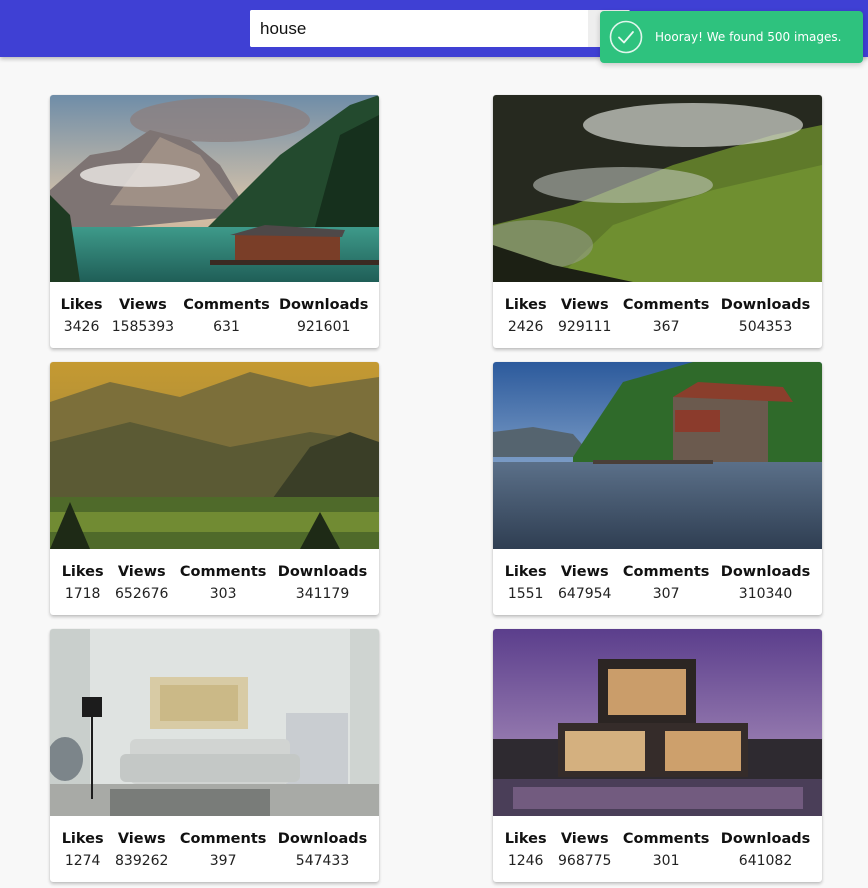 The height and width of the screenshot is (888, 868). Describe the element at coordinates (141, 850) in the screenshot. I see `views-stat: Views 839262` at that location.